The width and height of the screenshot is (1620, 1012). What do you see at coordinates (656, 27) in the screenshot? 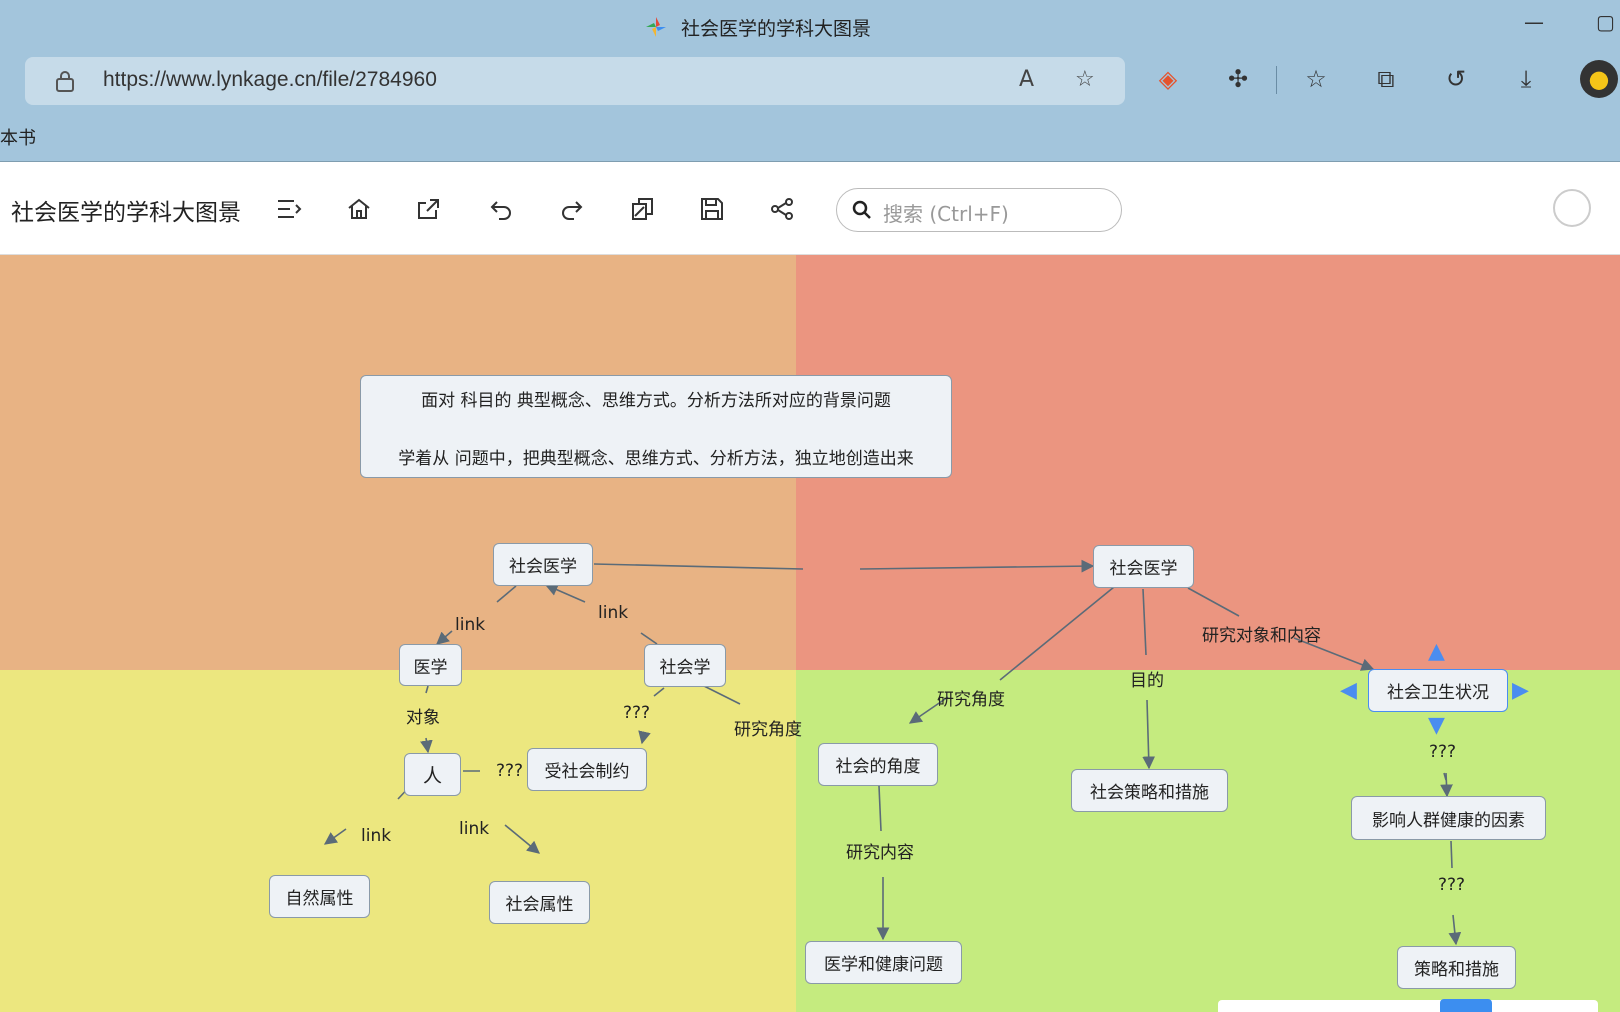
I see `app-logo-icon` at bounding box center [656, 27].